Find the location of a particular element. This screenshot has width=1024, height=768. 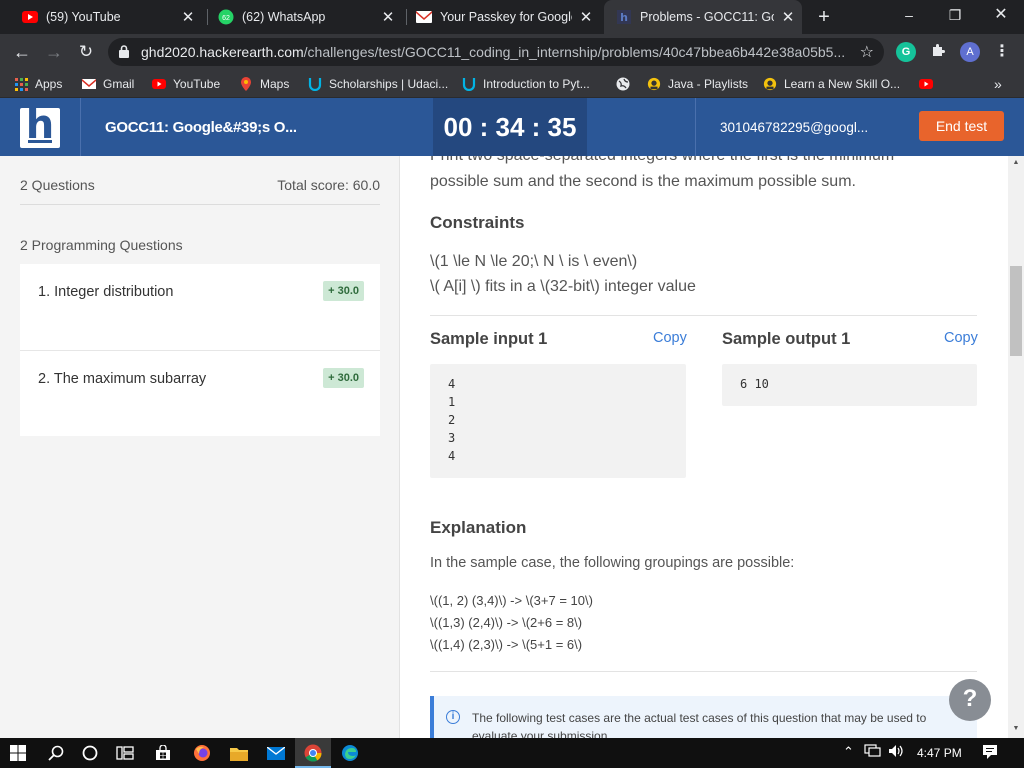

whatsapp-badge: 62 is located at coordinates (226, 18).